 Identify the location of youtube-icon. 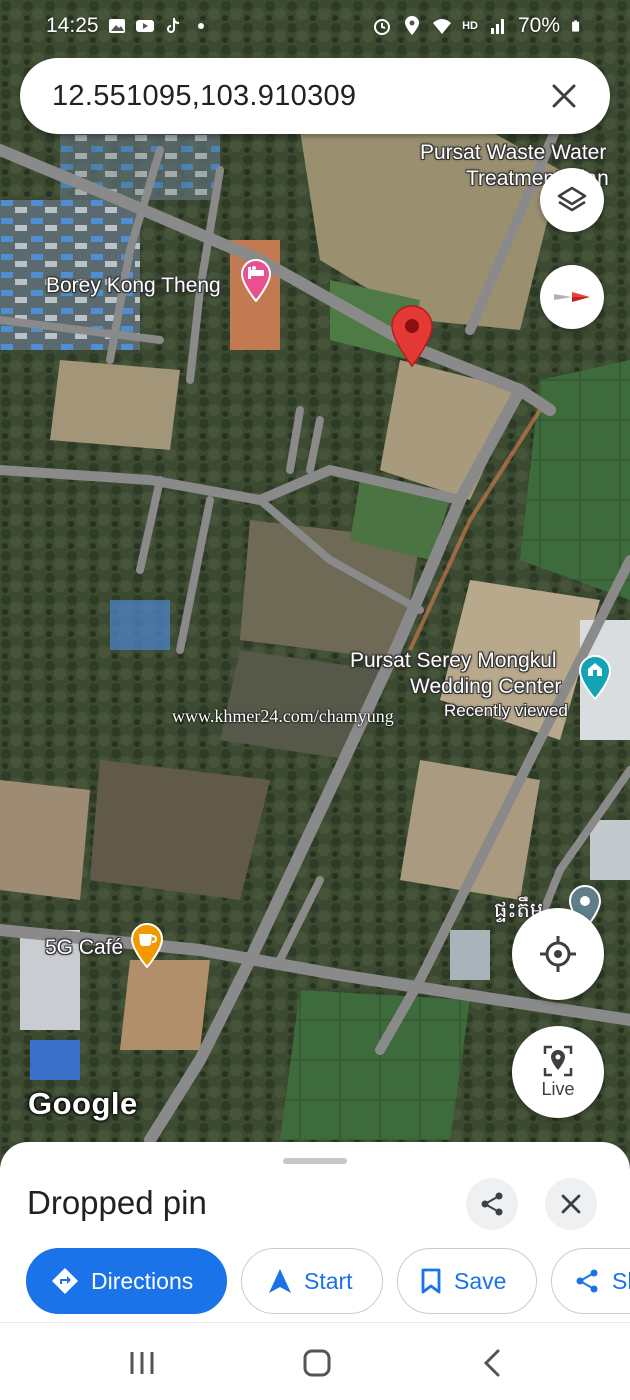
(144, 26).